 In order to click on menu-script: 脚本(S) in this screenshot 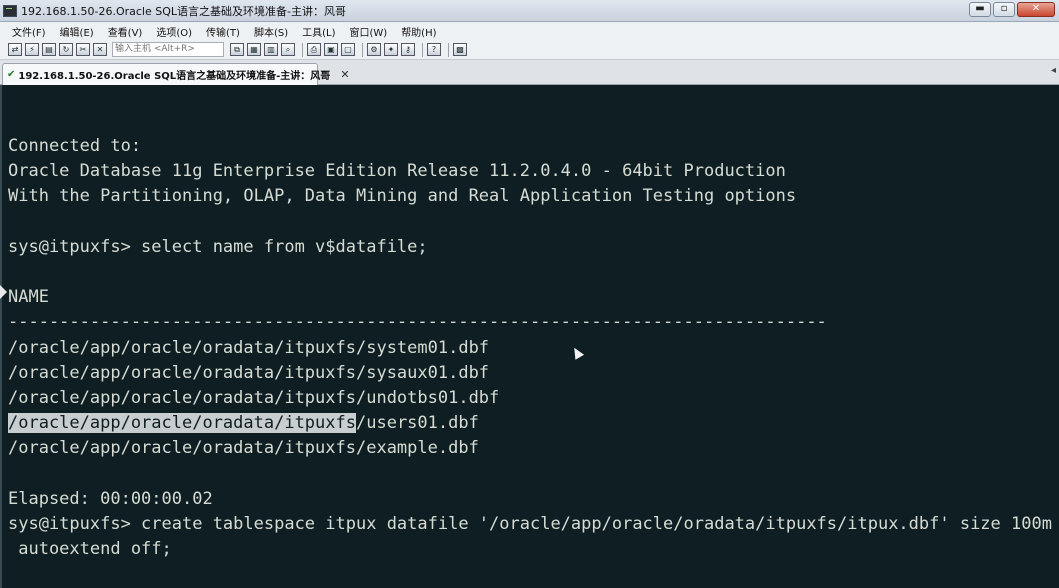, I will do `click(271, 31)`.